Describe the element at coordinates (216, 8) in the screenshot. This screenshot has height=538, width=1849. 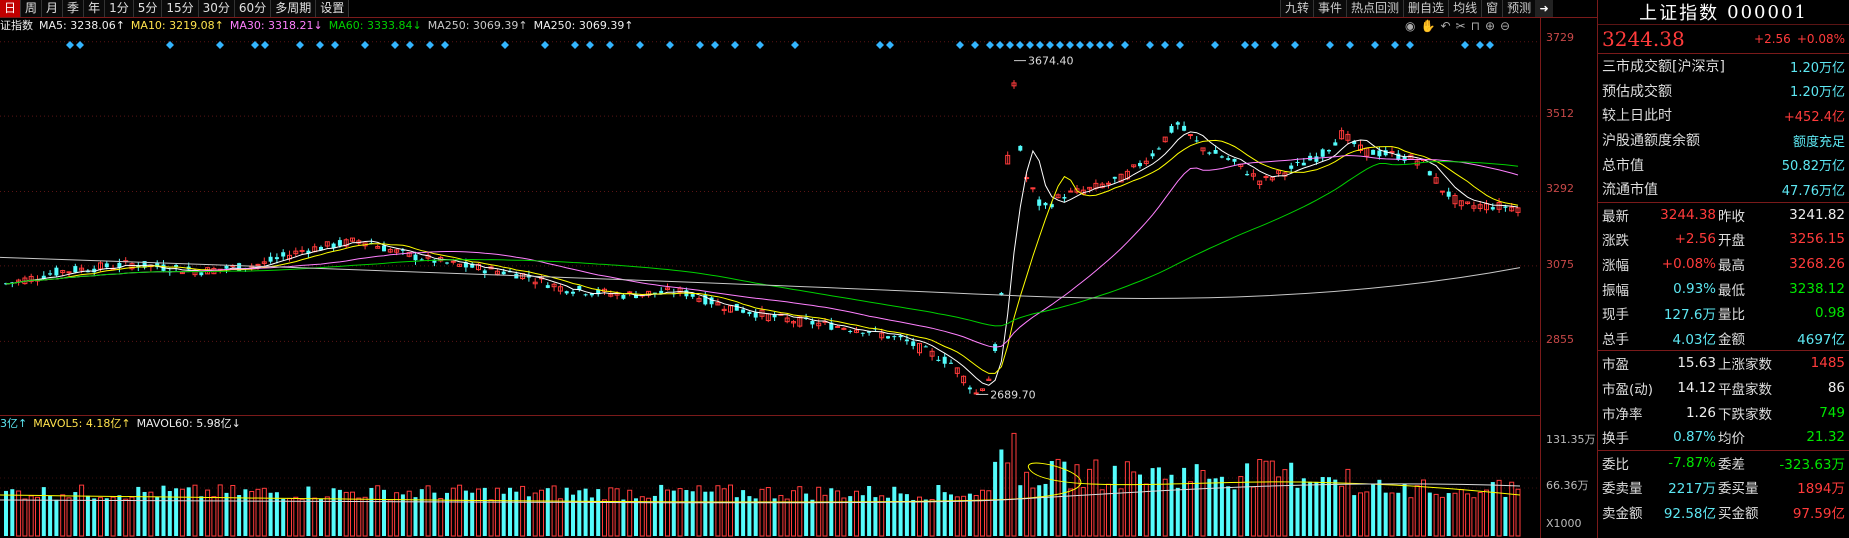
I see `period-tab: 30分` at that location.